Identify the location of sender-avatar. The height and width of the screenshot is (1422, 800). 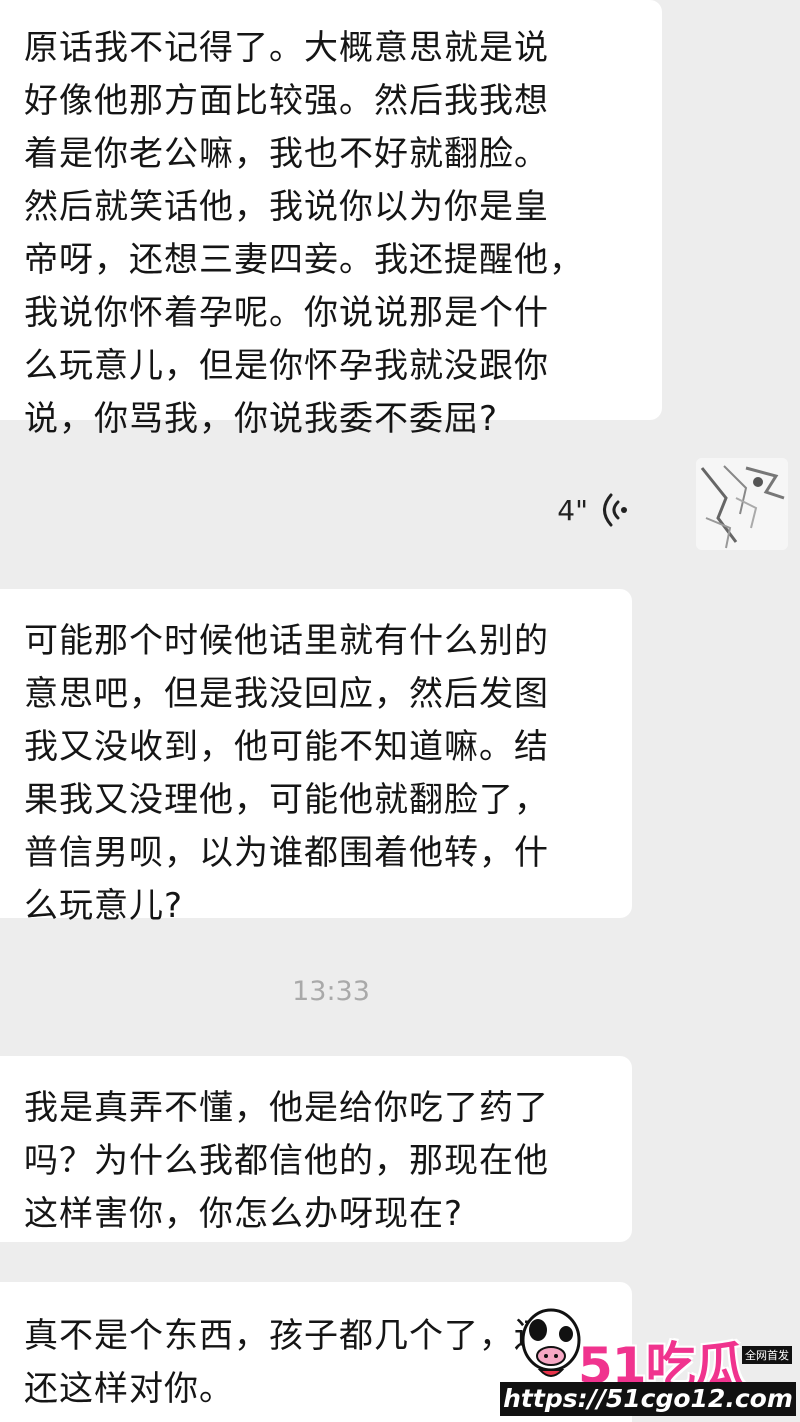
(742, 504).